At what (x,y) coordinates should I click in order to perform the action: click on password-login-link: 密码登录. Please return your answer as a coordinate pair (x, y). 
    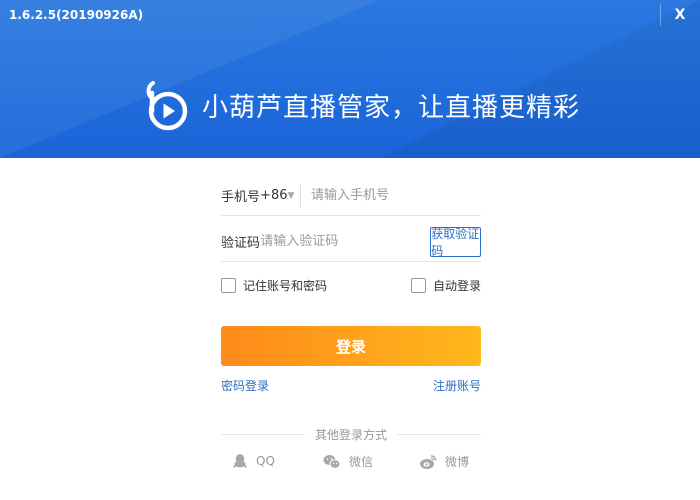
    Looking at the image, I should click on (245, 385).